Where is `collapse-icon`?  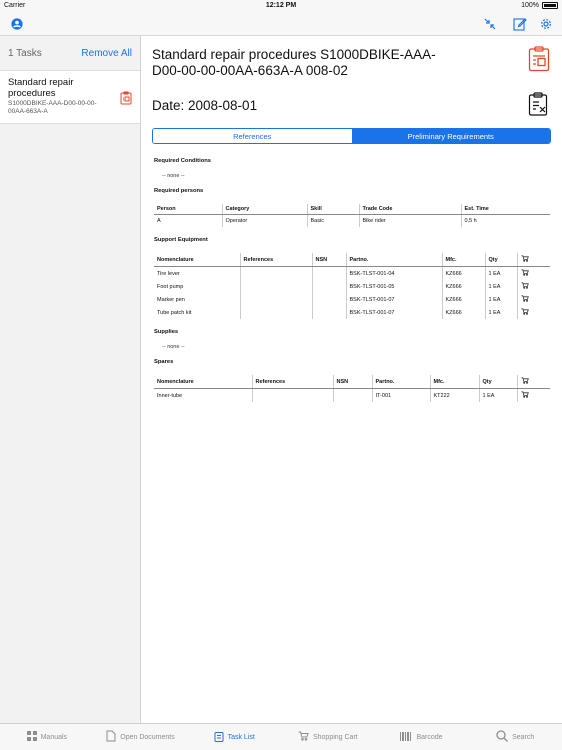
collapse-icon is located at coordinates (490, 24).